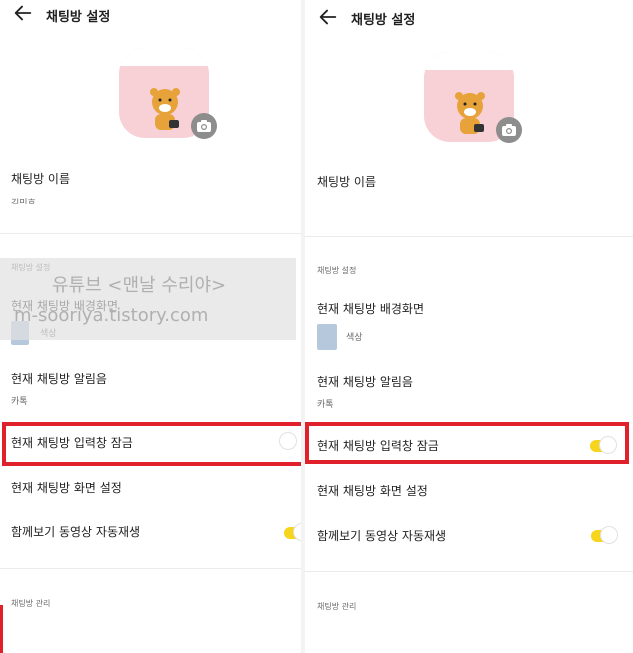 This screenshot has width=633, height=653. What do you see at coordinates (139, 285) in the screenshot?
I see `watermark-text-1: 유튜브 <맨날 수리야>` at bounding box center [139, 285].